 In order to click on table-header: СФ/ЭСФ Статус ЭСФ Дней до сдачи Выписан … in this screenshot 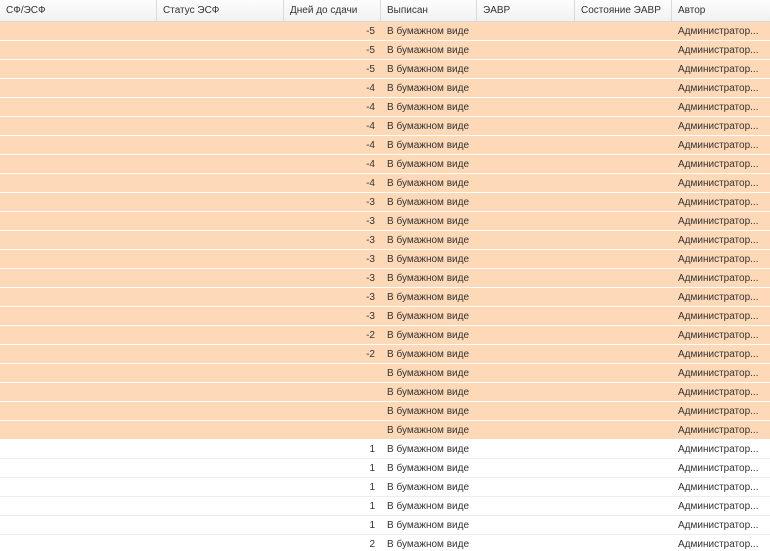, I will do `click(385, 11)`.